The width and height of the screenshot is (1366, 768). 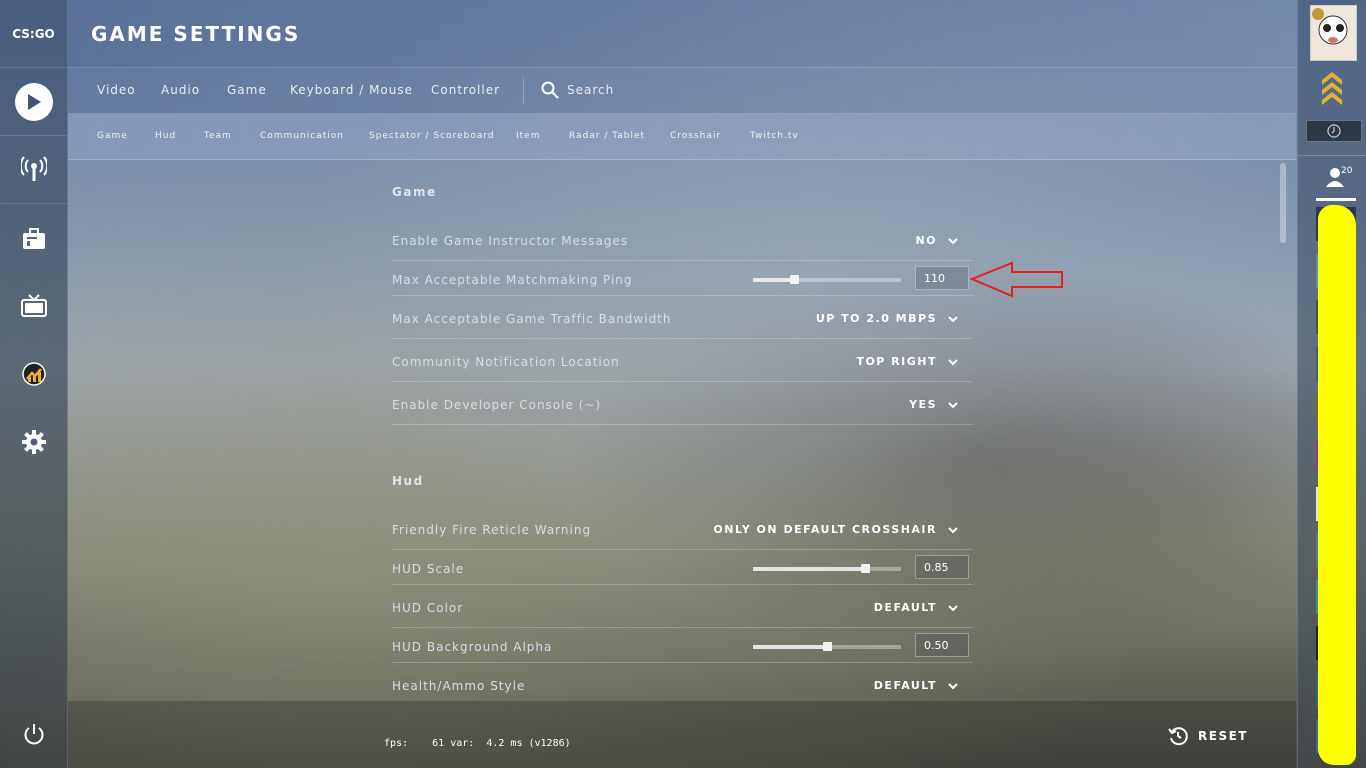 What do you see at coordinates (247, 90) in the screenshot?
I see `tab-game: Game` at bounding box center [247, 90].